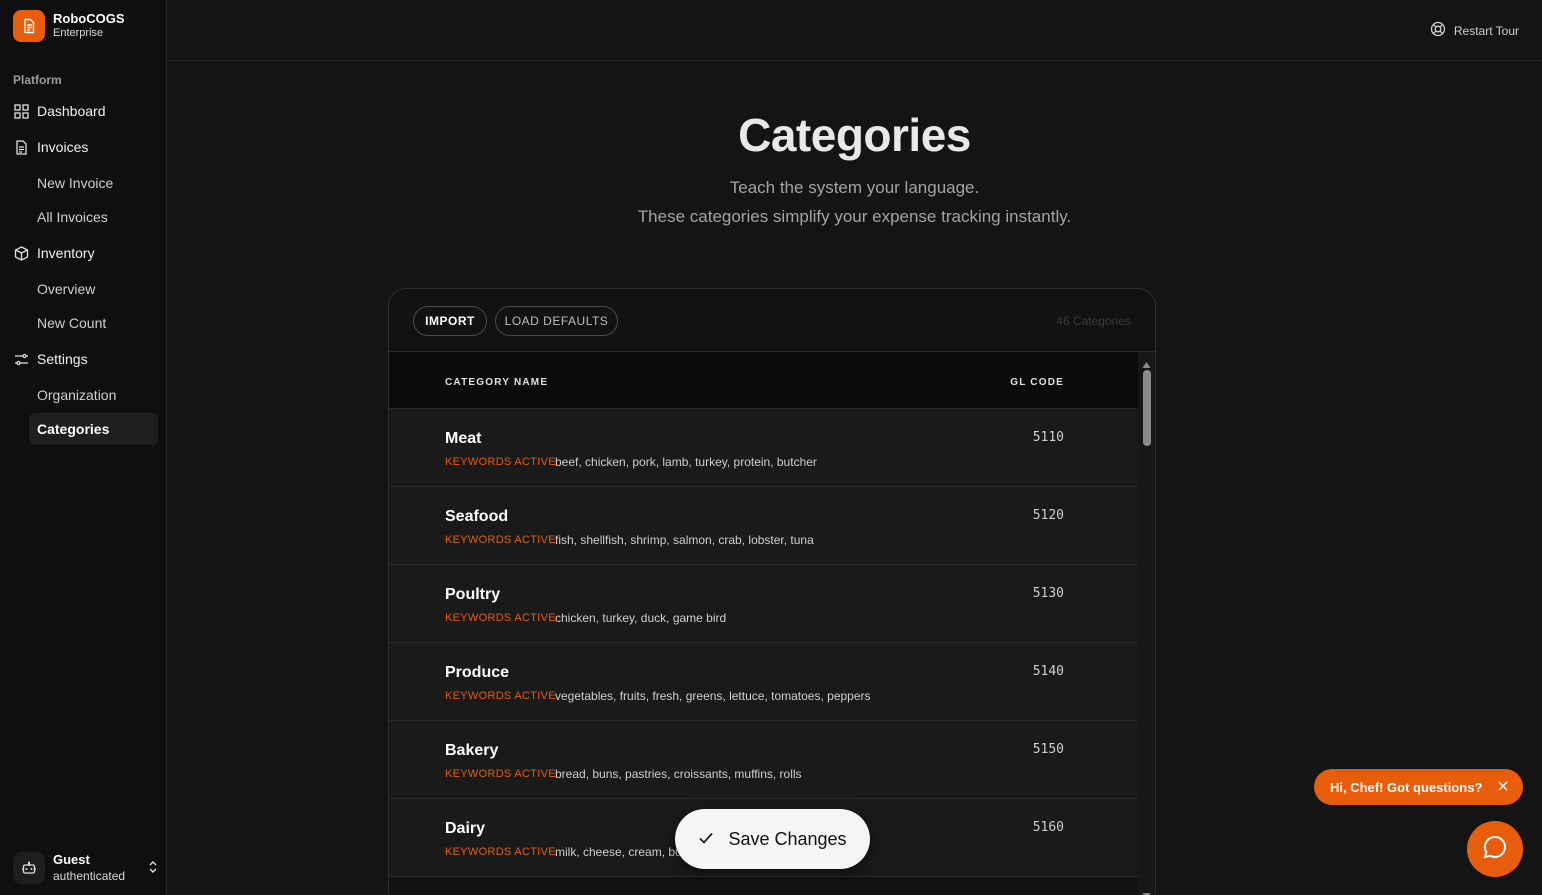  Describe the element at coordinates (89, 875) in the screenshot. I see `user-status: authenticated` at that location.